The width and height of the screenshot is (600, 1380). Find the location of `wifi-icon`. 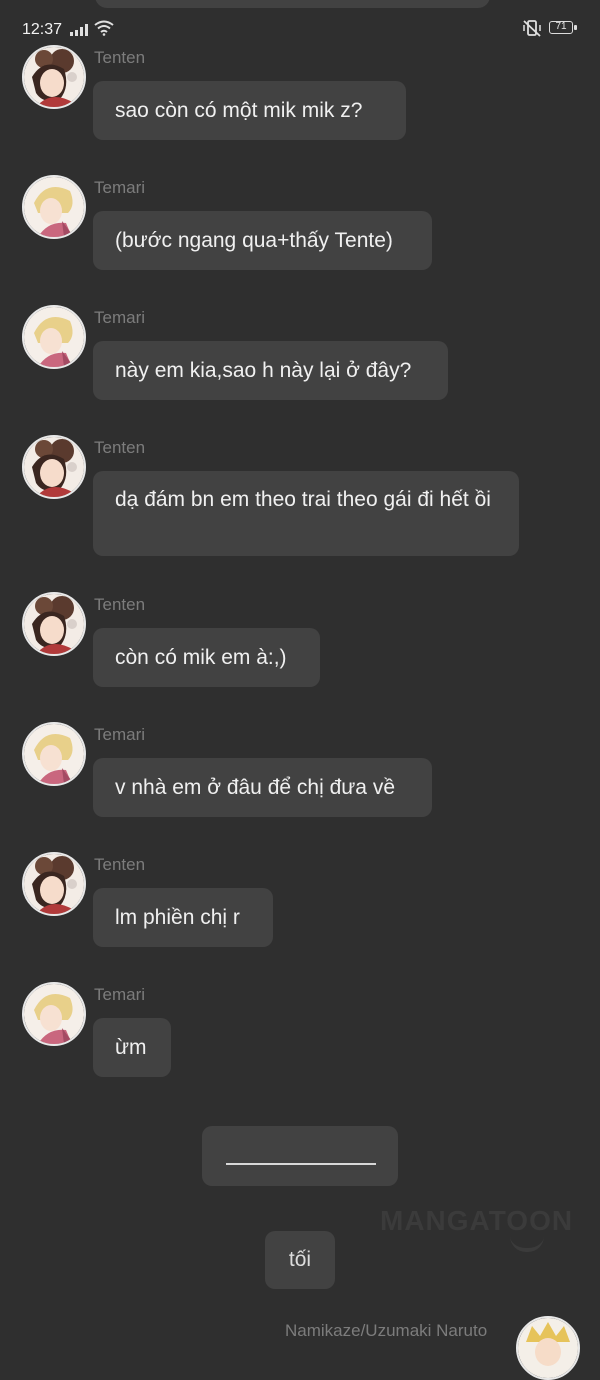

wifi-icon is located at coordinates (104, 30).